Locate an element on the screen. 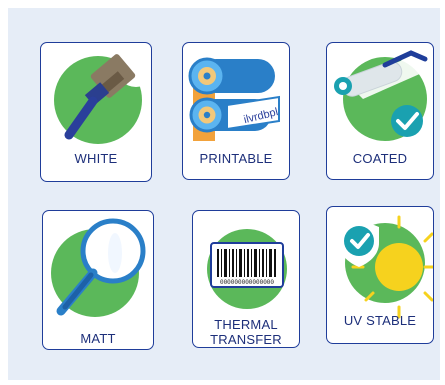 The image size is (445, 385). badge-label: COATED is located at coordinates (380, 158).